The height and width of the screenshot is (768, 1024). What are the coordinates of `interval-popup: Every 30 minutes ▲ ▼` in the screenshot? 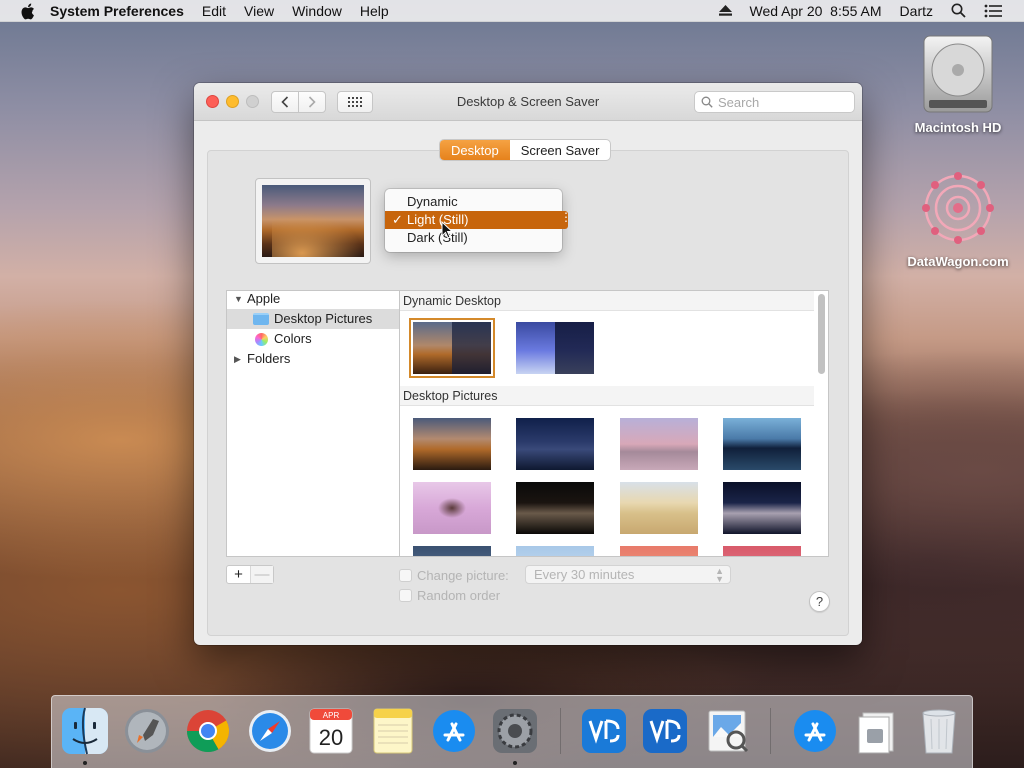 It's located at (628, 574).